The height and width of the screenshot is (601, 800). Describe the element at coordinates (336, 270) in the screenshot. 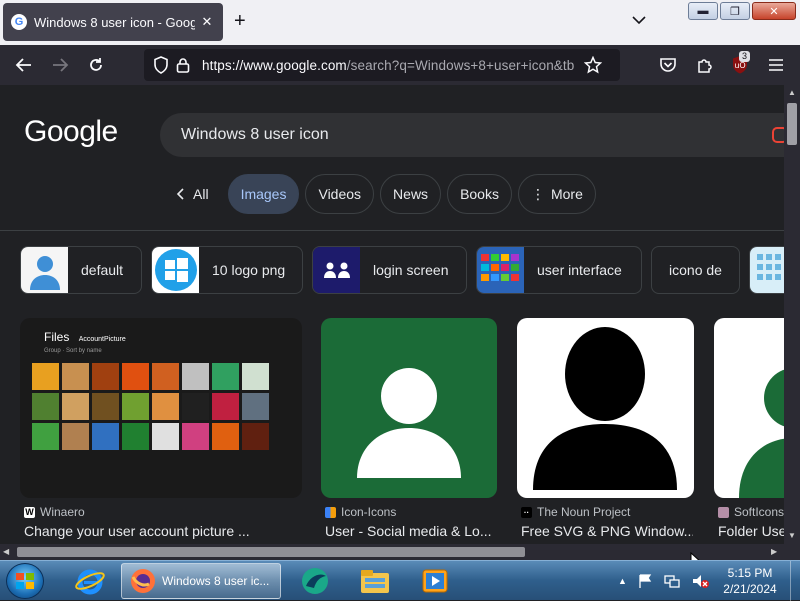

I see `login-screen-thumb-icon` at that location.